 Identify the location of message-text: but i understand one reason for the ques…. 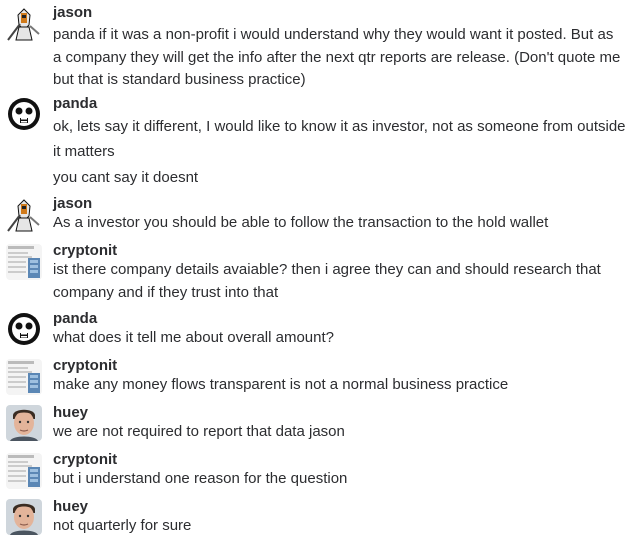
(200, 478).